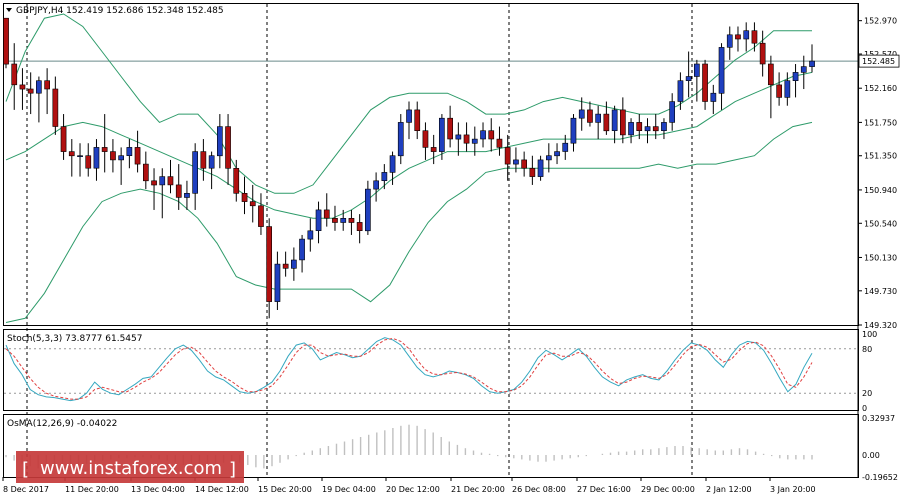 The image size is (900, 500). Describe the element at coordinates (880, 223) in the screenshot. I see `price-tick-label: 150.540` at that location.